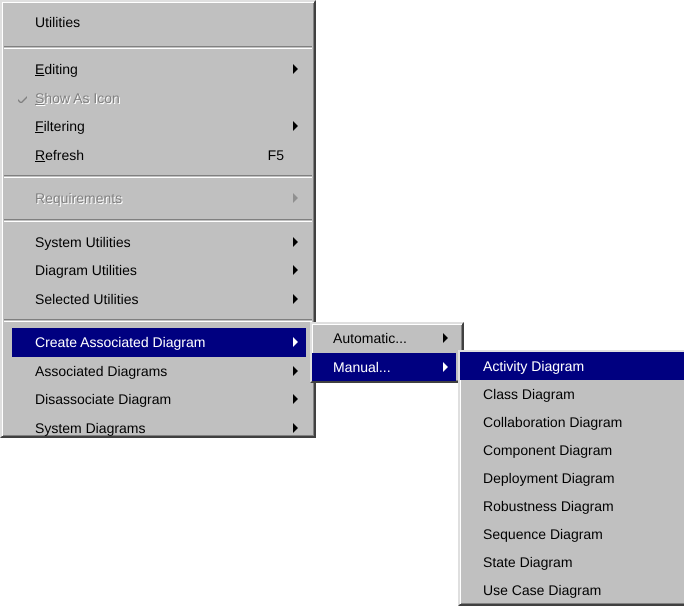 The height and width of the screenshot is (611, 684). What do you see at coordinates (159, 154) in the screenshot?
I see `menu-item: Refresh F5` at bounding box center [159, 154].